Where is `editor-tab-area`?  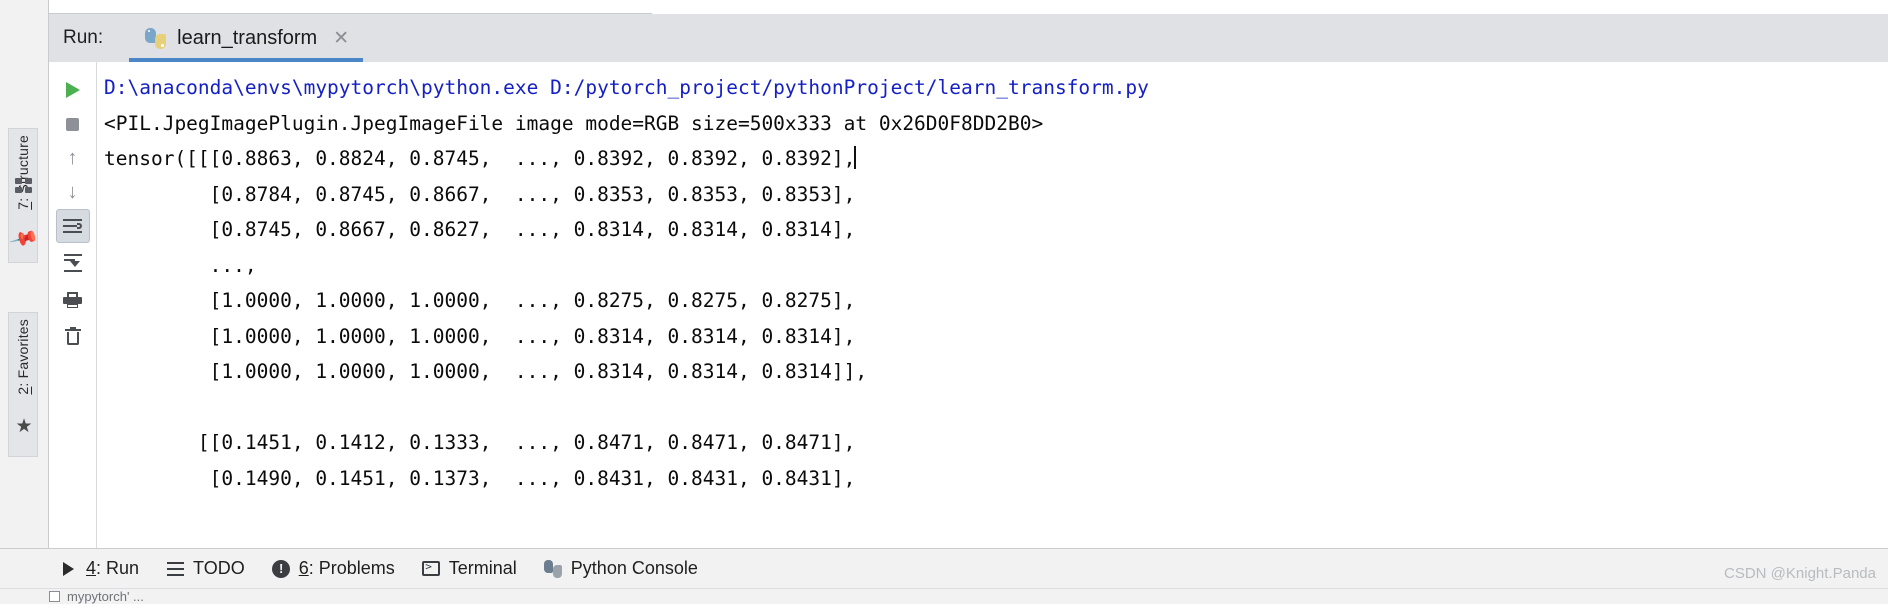
editor-tab-area is located at coordinates (350, 7).